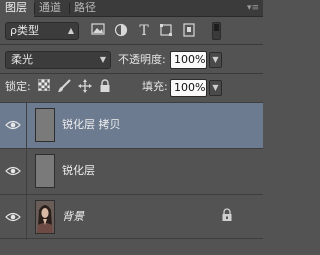  Describe the element at coordinates (85, 8) in the screenshot. I see `tab-paths: 路径` at that location.